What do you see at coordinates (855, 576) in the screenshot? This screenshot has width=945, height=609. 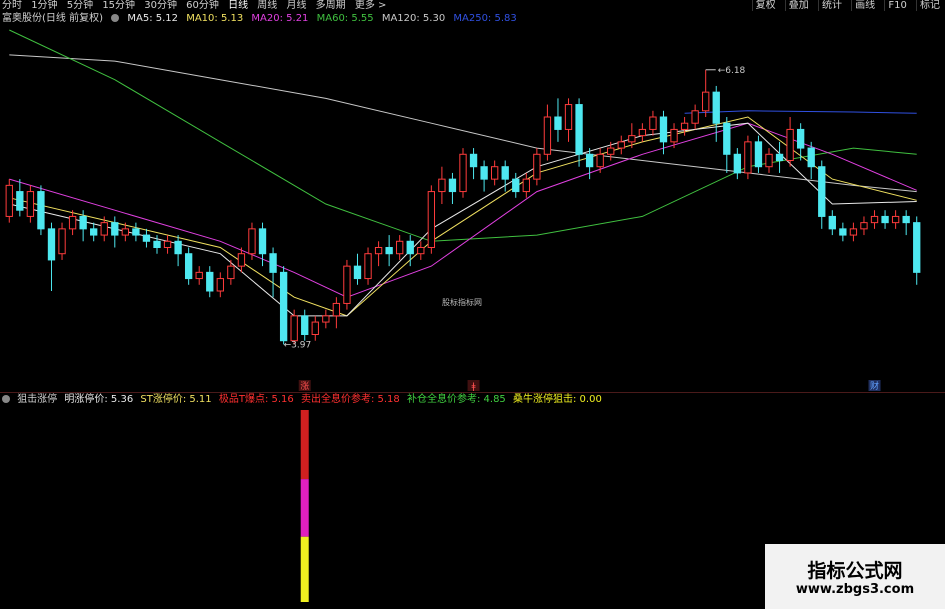 I see `watermark-logo: 指标公式网 www.zbgs3.com` at bounding box center [855, 576].